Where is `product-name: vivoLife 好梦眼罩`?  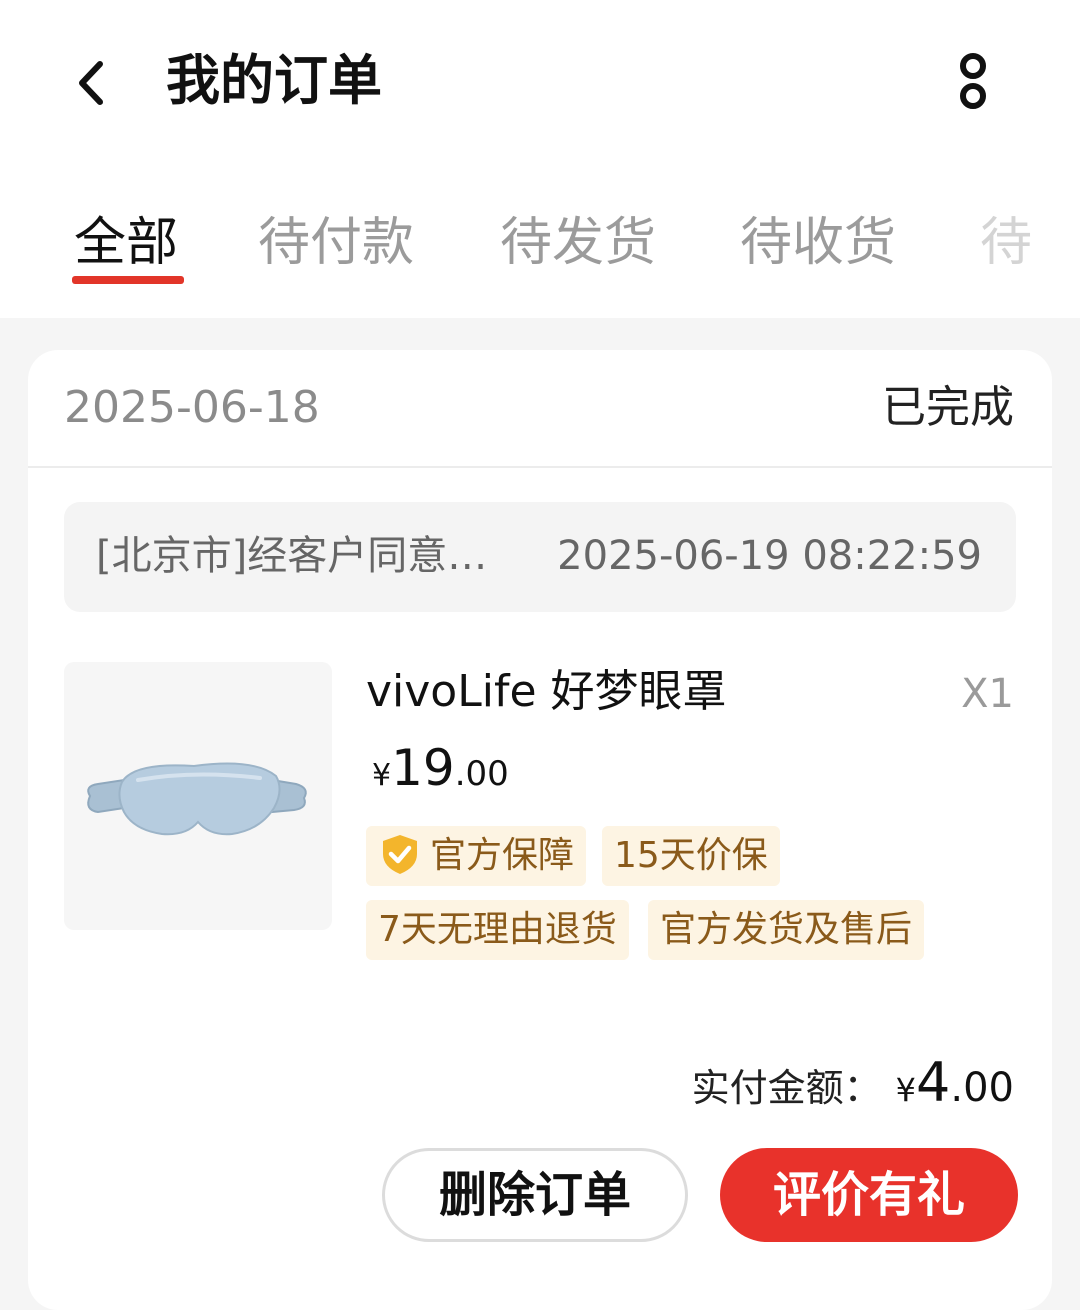 product-name: vivoLife 好梦眼罩 is located at coordinates (546, 692).